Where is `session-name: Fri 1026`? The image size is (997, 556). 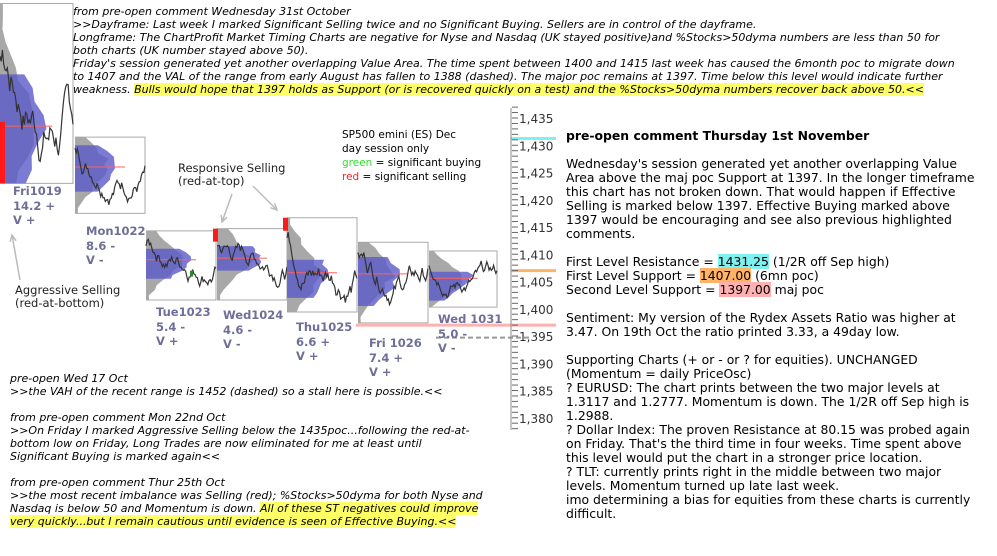 session-name: Fri 1026 is located at coordinates (395, 343).